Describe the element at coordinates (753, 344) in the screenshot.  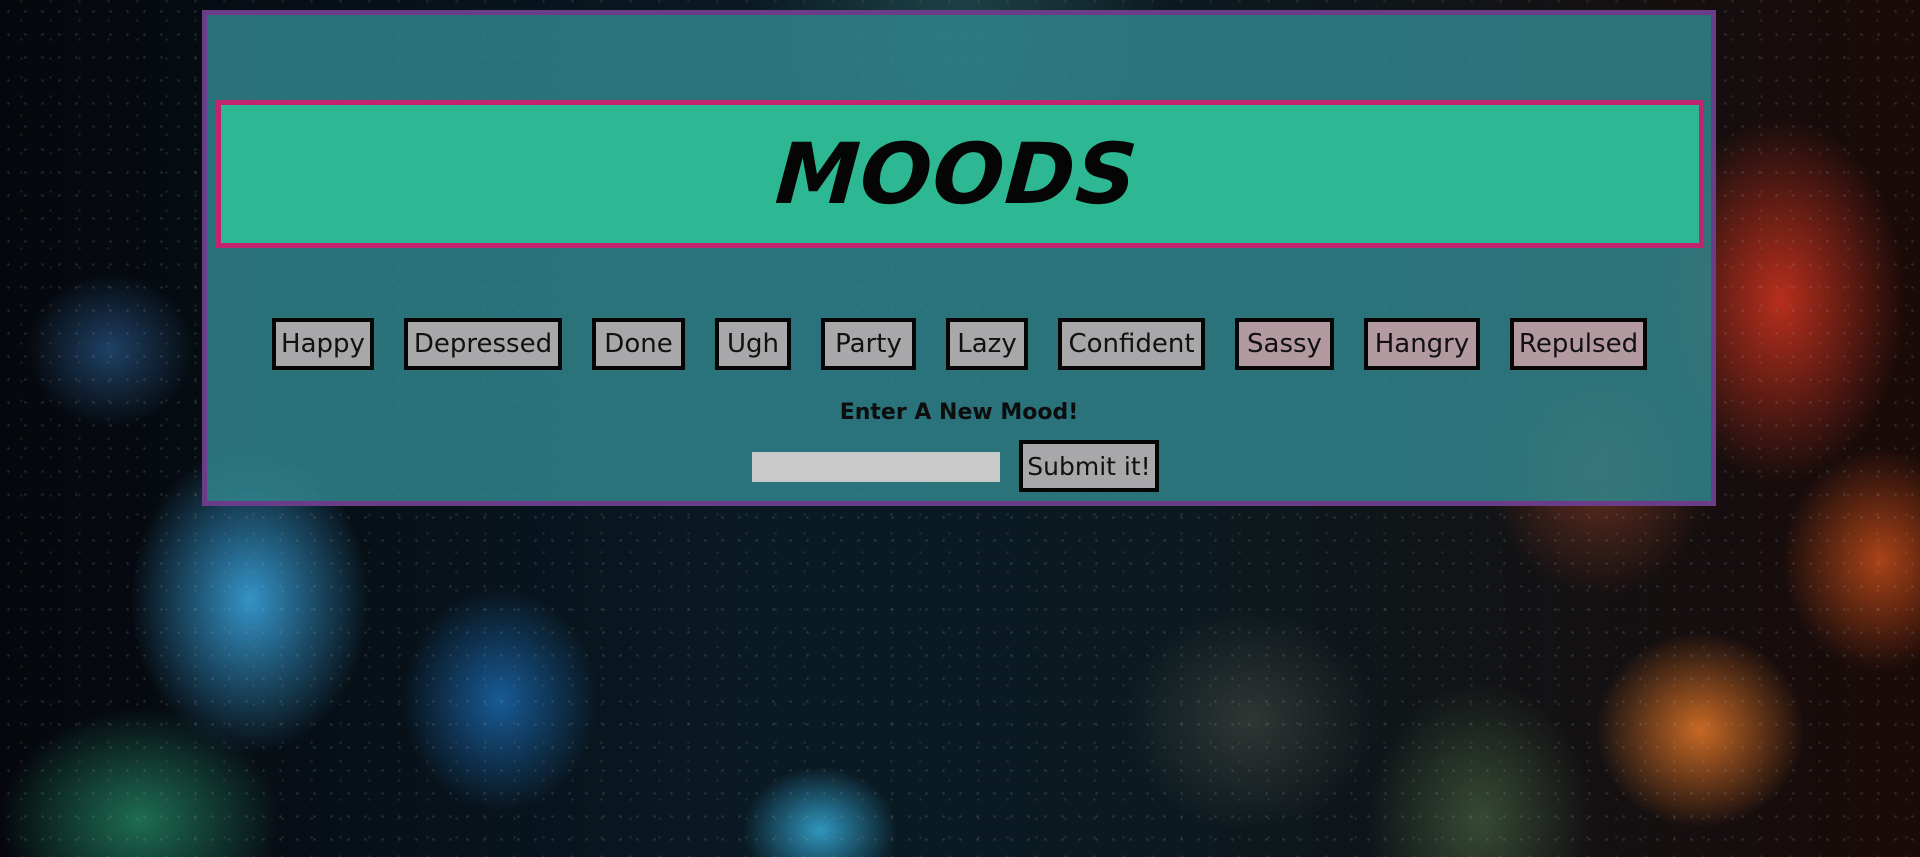
I see `mood-button-ugh: Ugh` at that location.